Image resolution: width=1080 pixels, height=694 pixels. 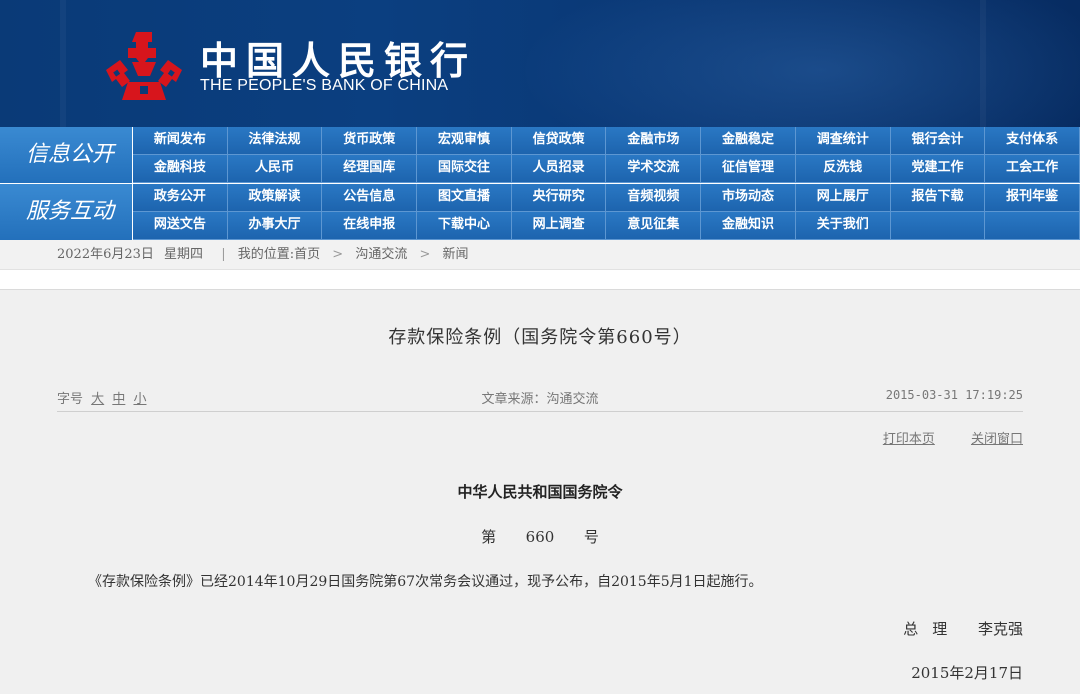 What do you see at coordinates (180, 141) in the screenshot?
I see `nav-info-item-0: 新闻发布` at bounding box center [180, 141].